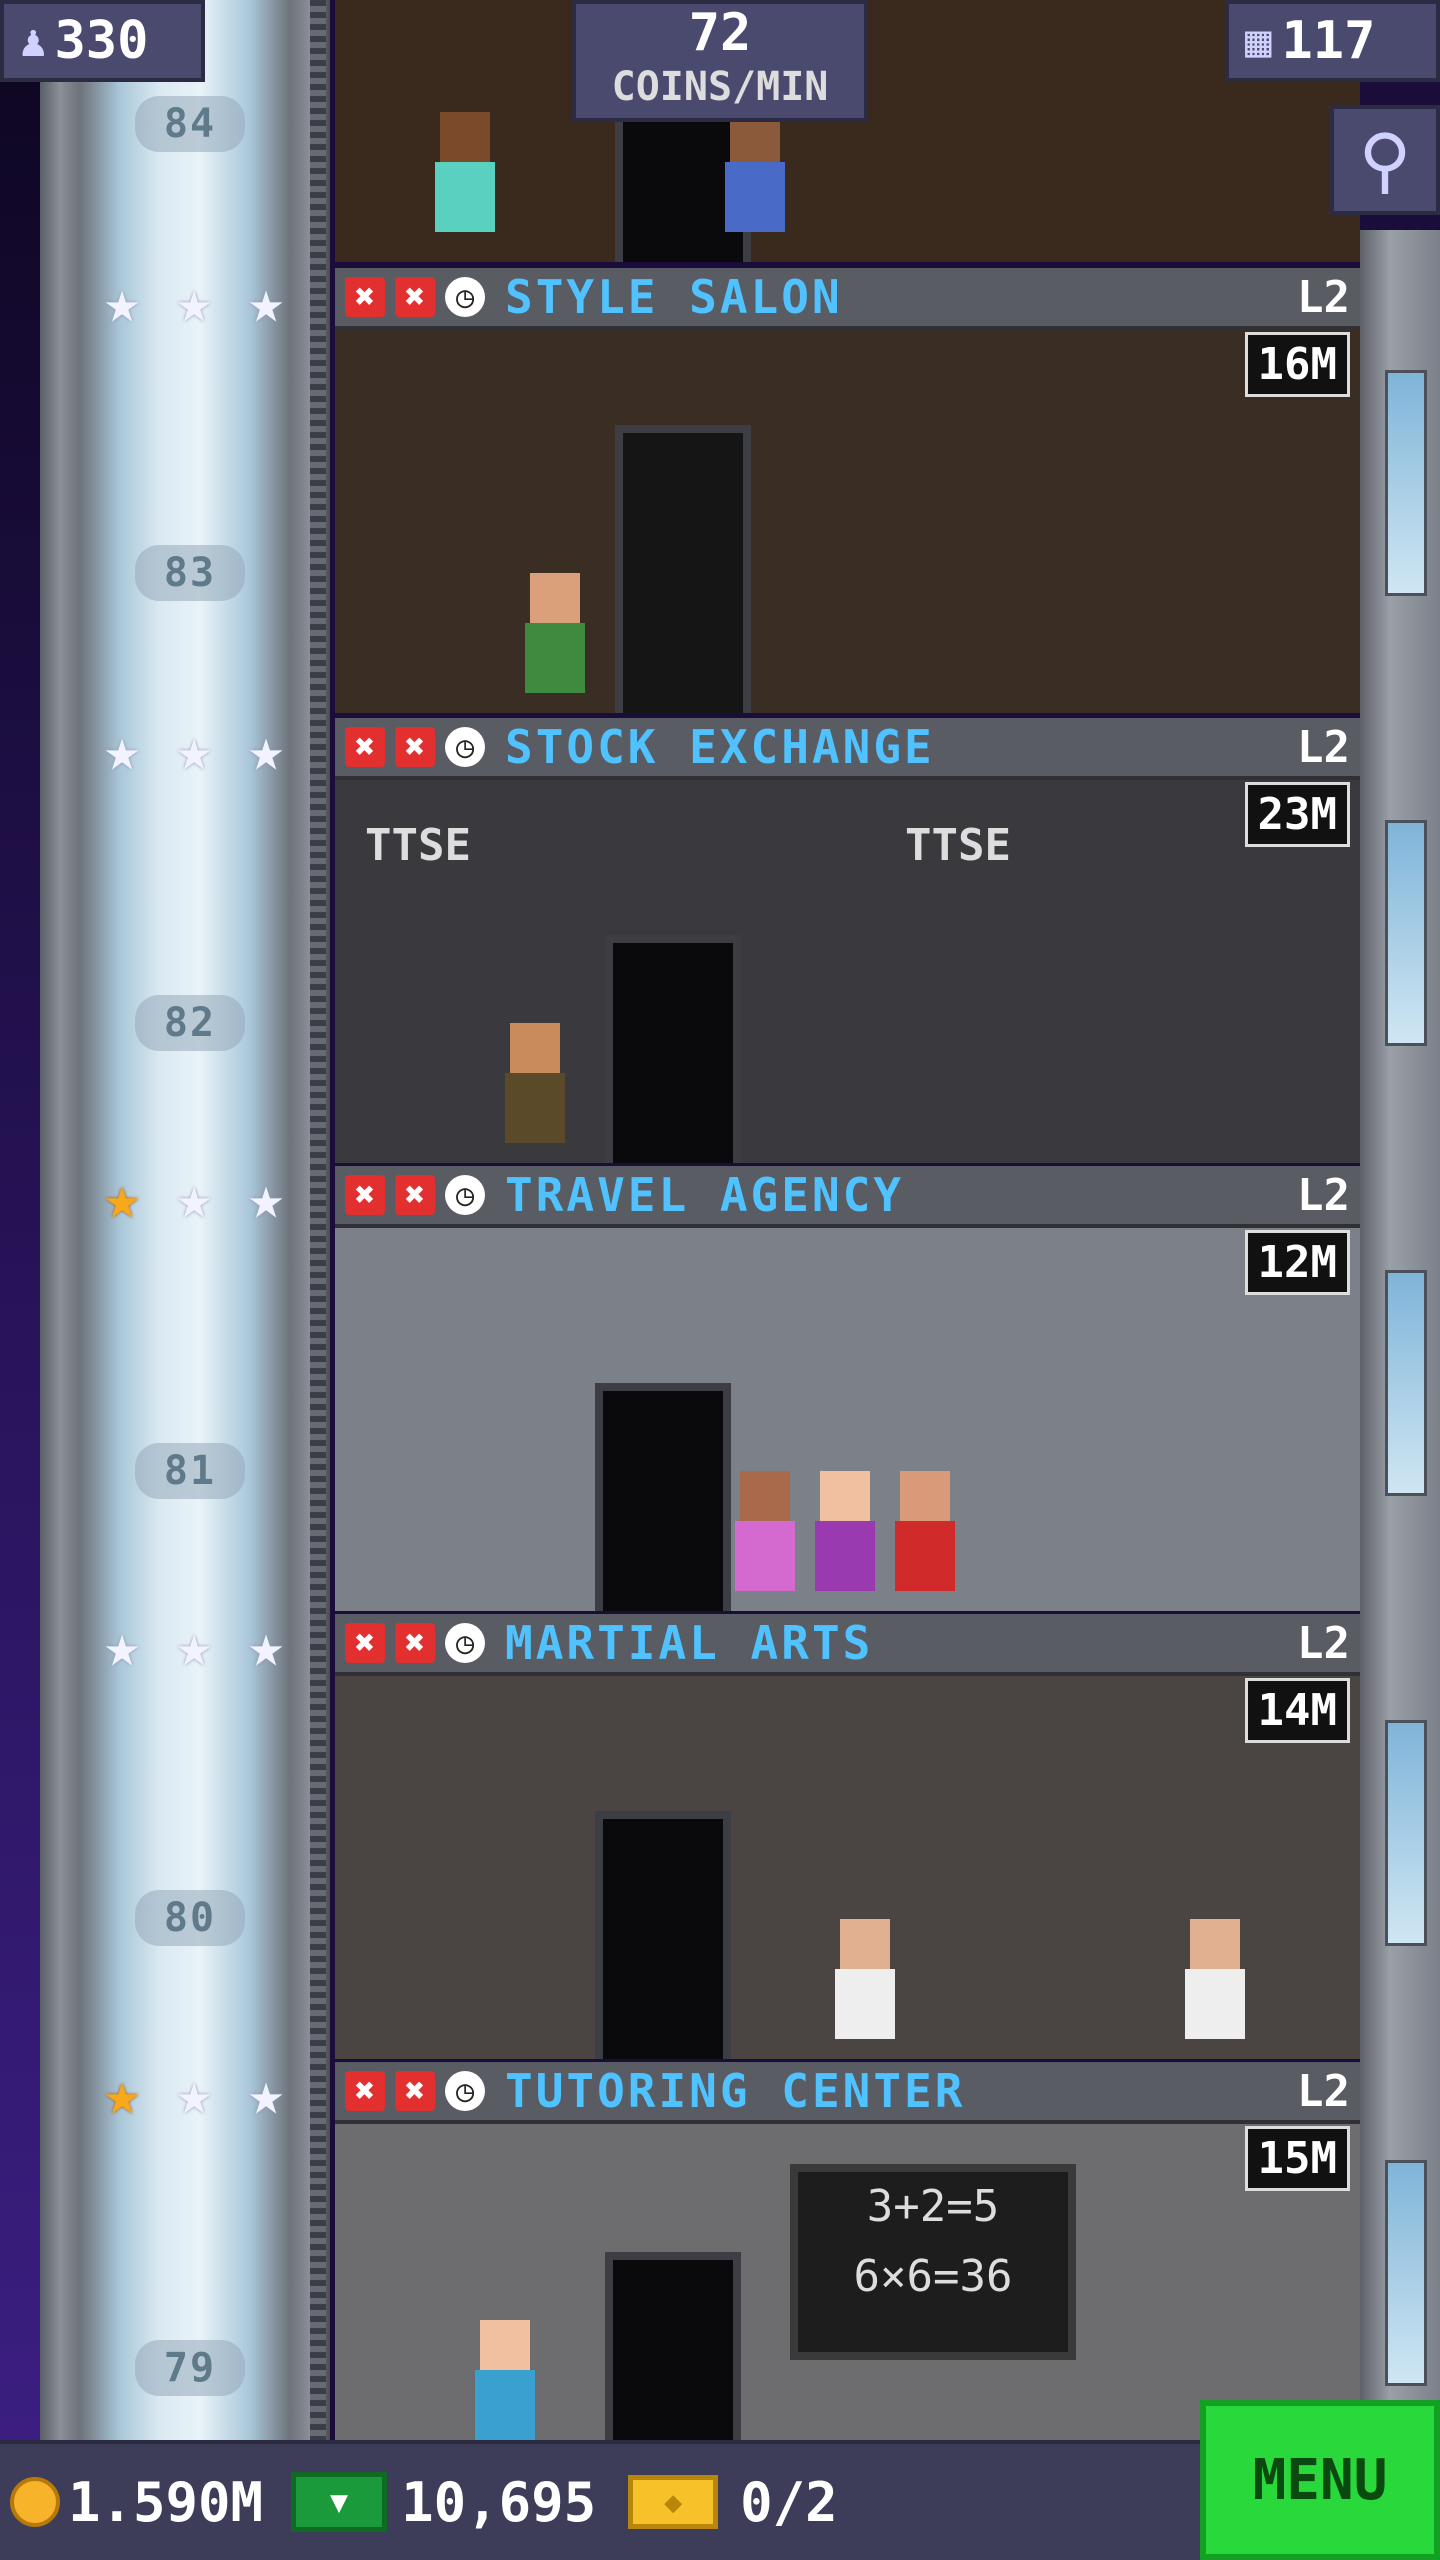  I want to click on coin-rate-value: 72, so click(720, 33).